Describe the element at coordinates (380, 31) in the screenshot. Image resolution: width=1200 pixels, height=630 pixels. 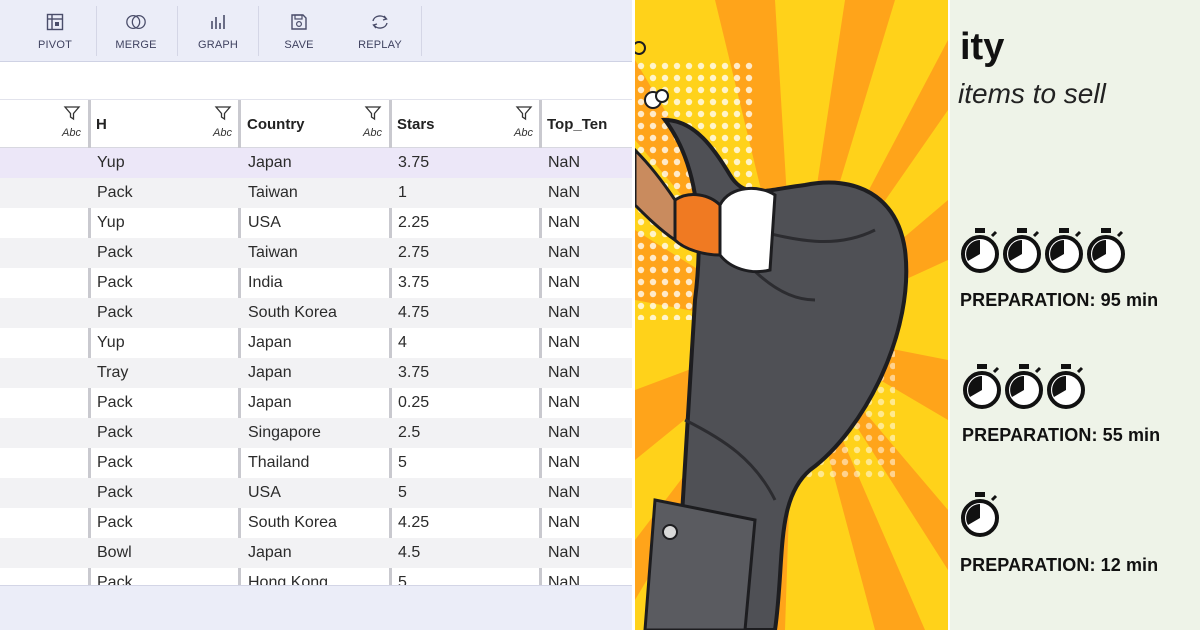
I see `replay-button: REPLAY` at that location.